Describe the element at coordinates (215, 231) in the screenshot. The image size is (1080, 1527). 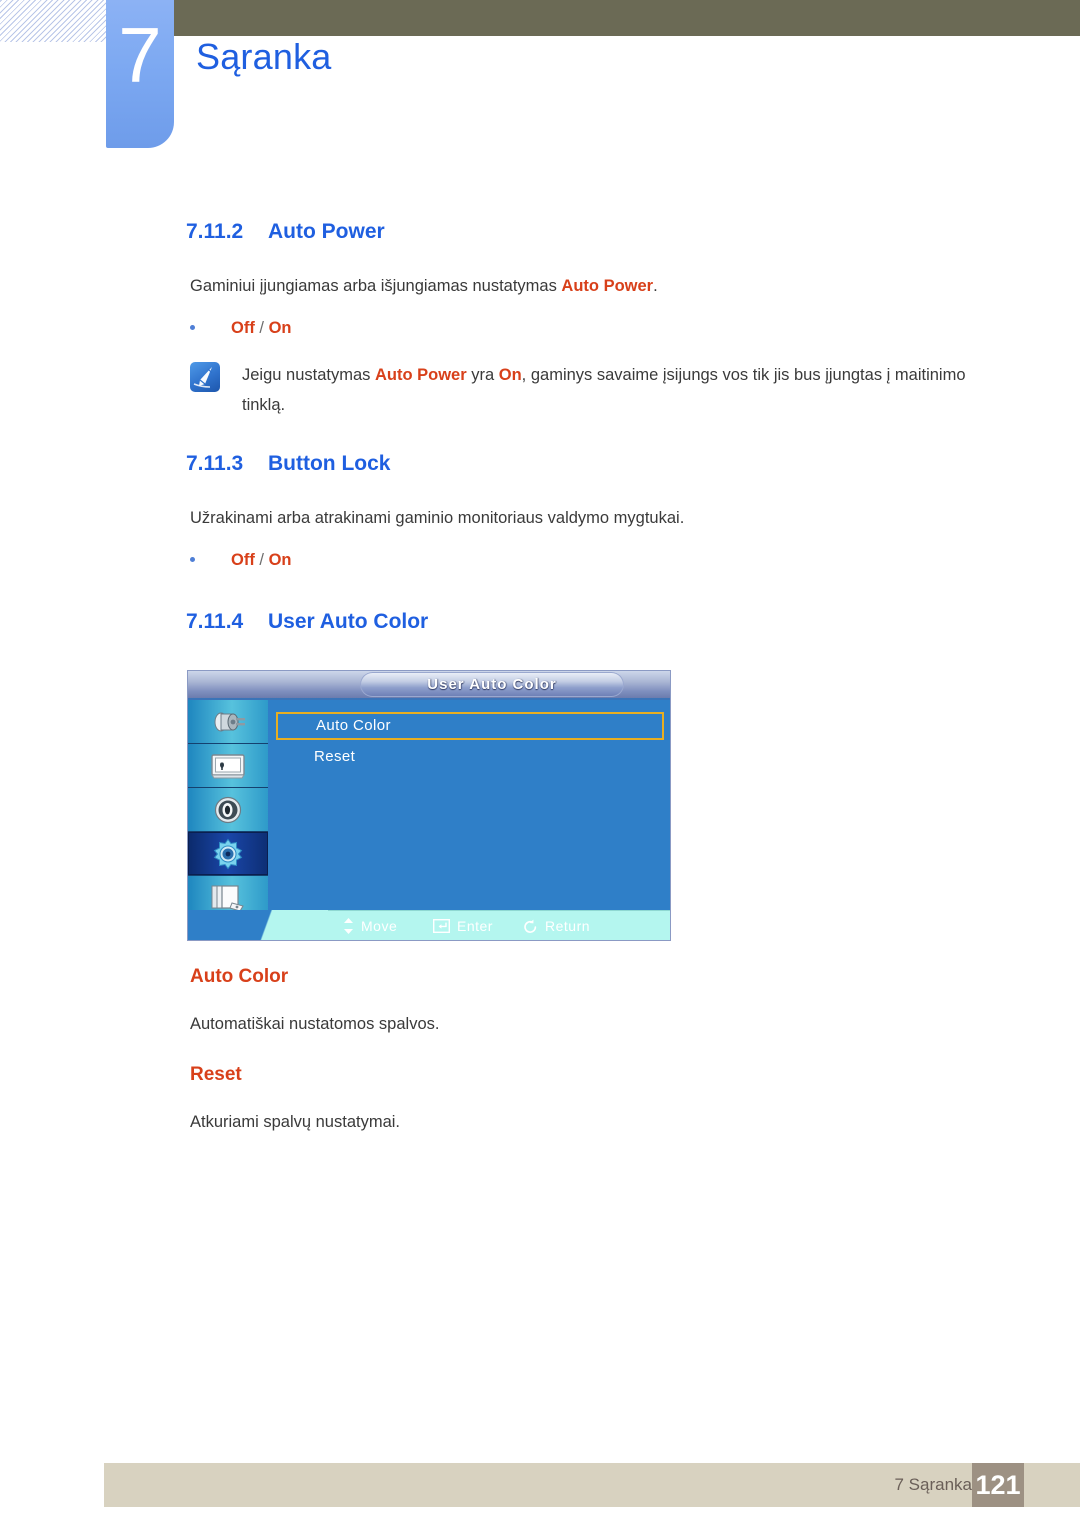
I see `section-number: 7.11.2` at that location.